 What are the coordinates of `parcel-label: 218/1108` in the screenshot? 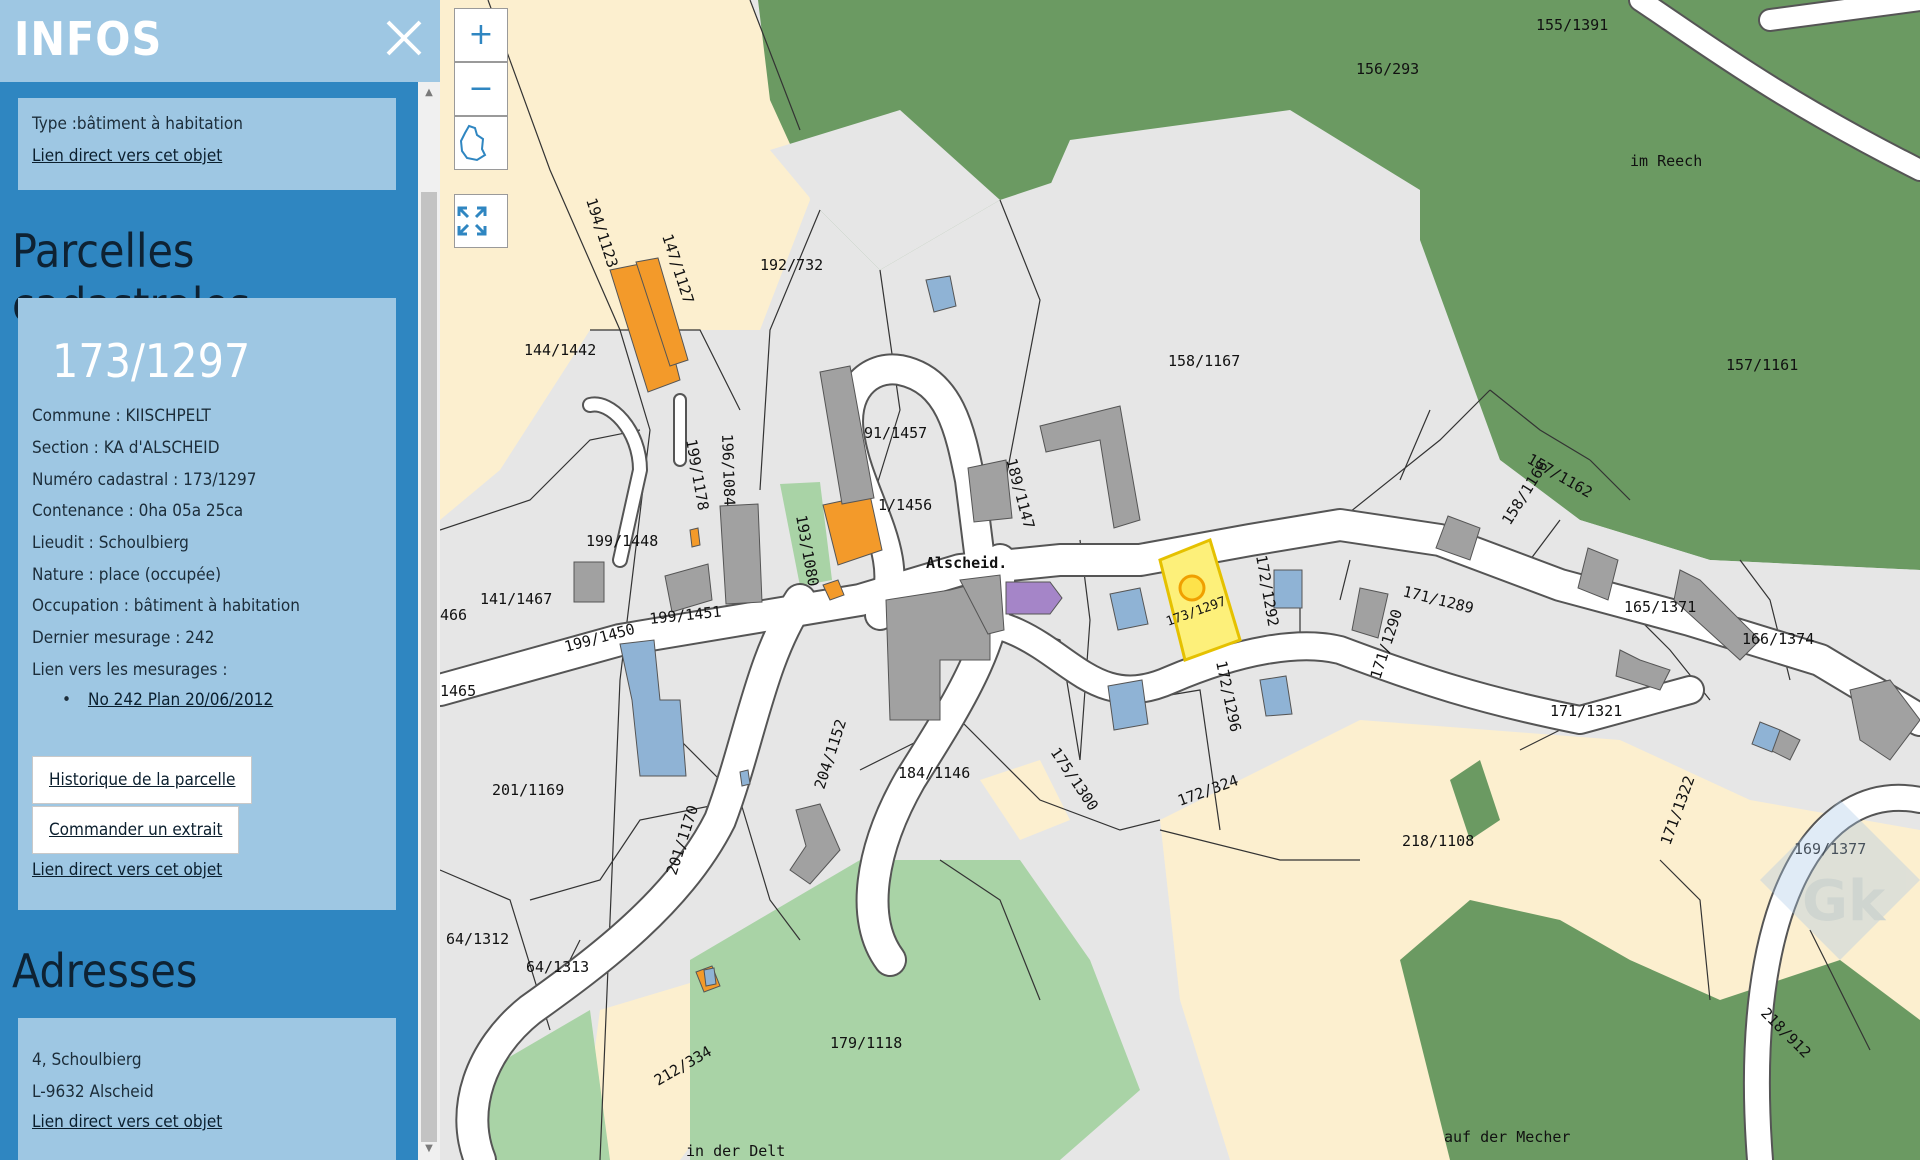 It's located at (1438, 841).